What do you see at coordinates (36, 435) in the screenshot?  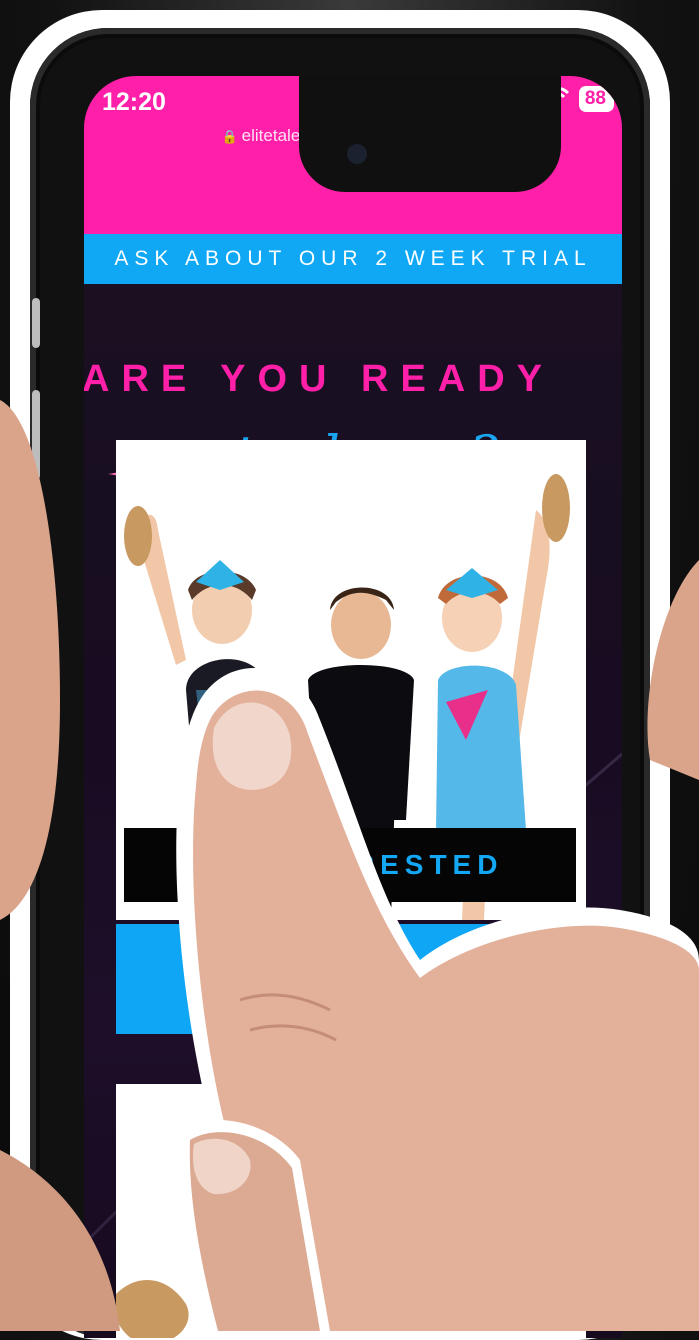 I see `volume-button` at bounding box center [36, 435].